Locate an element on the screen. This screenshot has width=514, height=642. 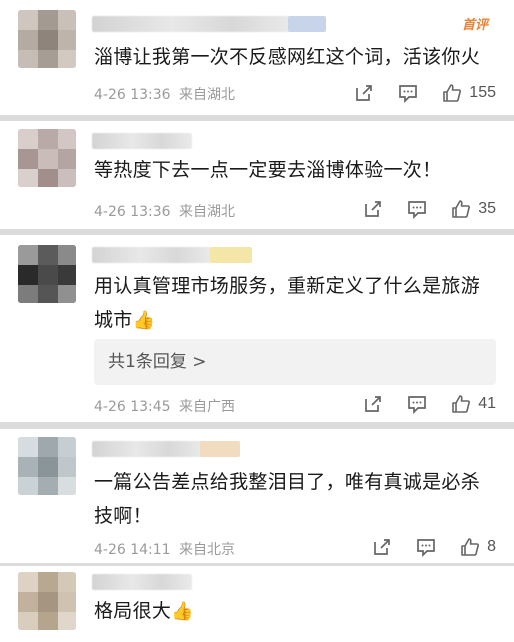
replies-label: 共1条回复 > is located at coordinates (157, 362).